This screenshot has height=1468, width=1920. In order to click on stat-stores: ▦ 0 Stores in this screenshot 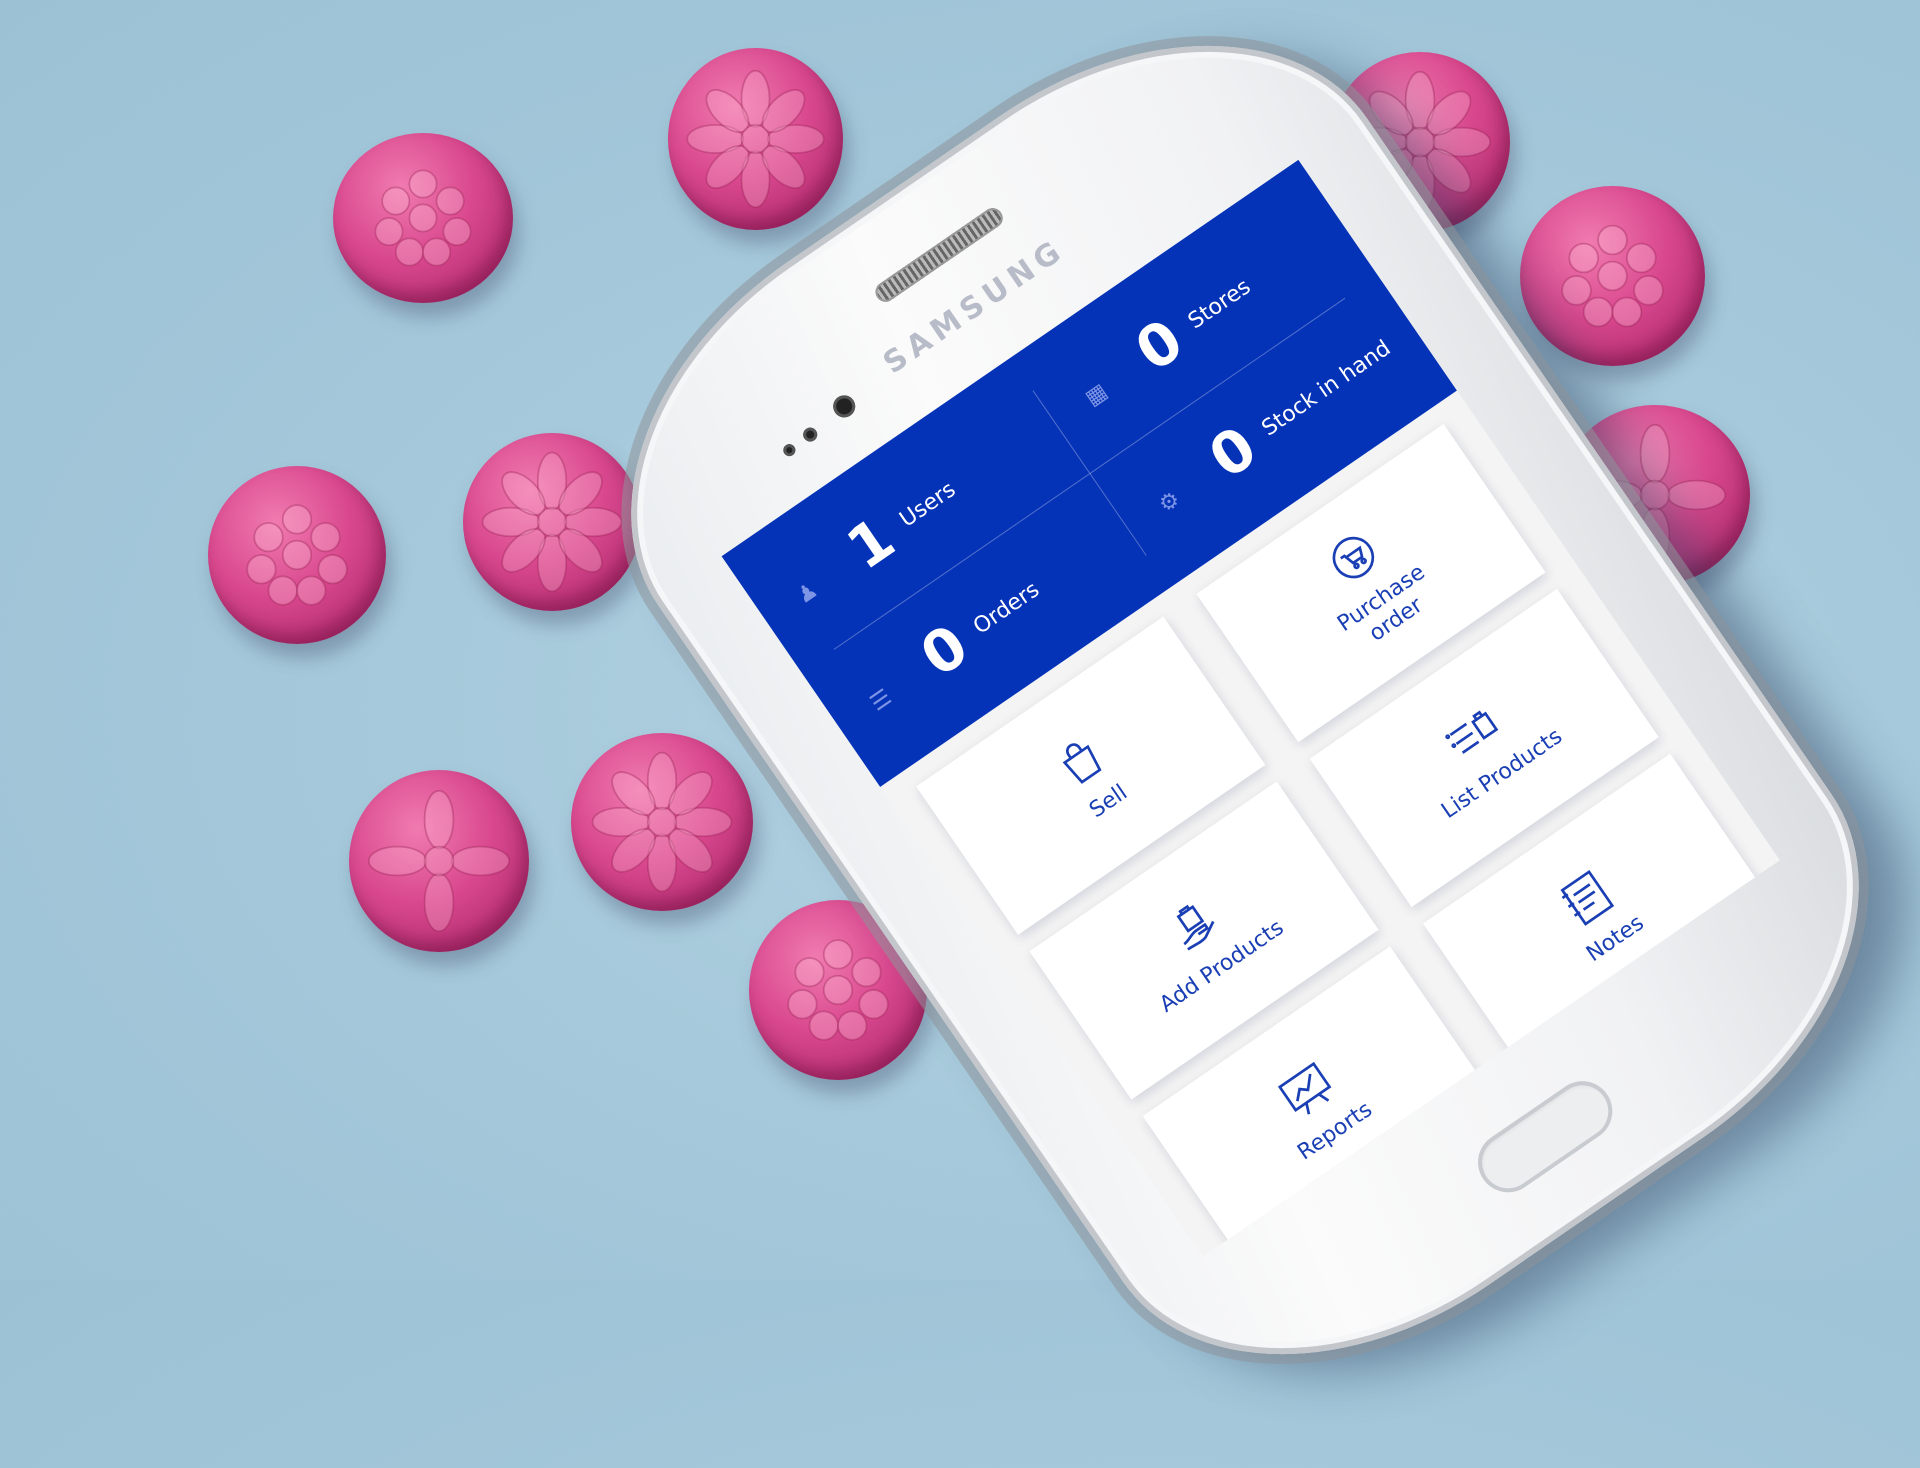, I will do `click(1172, 335)`.